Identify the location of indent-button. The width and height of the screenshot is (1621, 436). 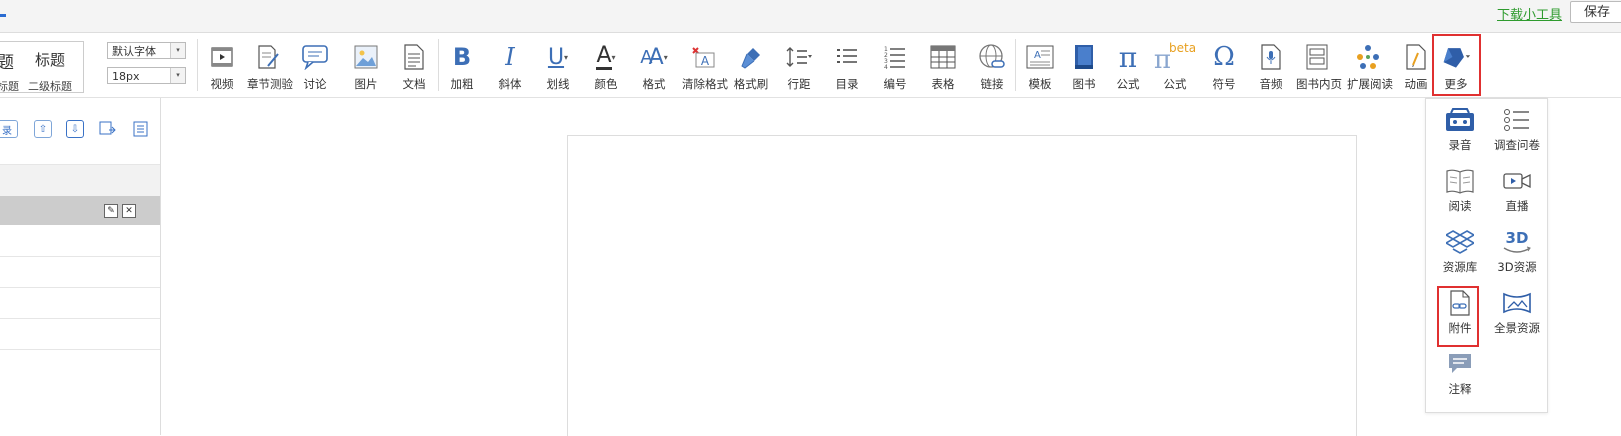
(108, 129).